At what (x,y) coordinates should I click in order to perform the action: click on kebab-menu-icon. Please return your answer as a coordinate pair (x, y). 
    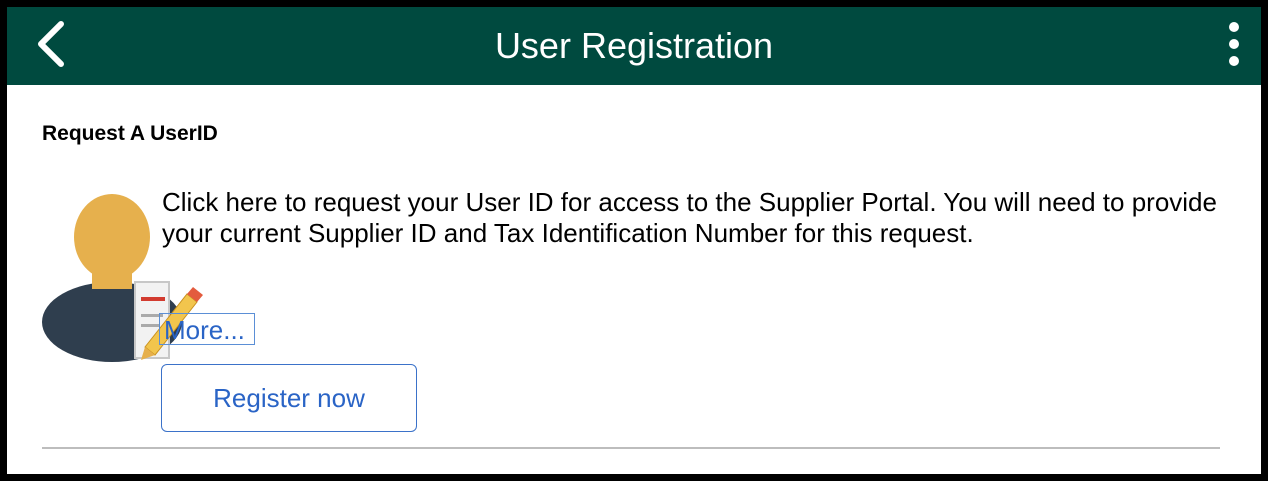
    Looking at the image, I should click on (1234, 46).